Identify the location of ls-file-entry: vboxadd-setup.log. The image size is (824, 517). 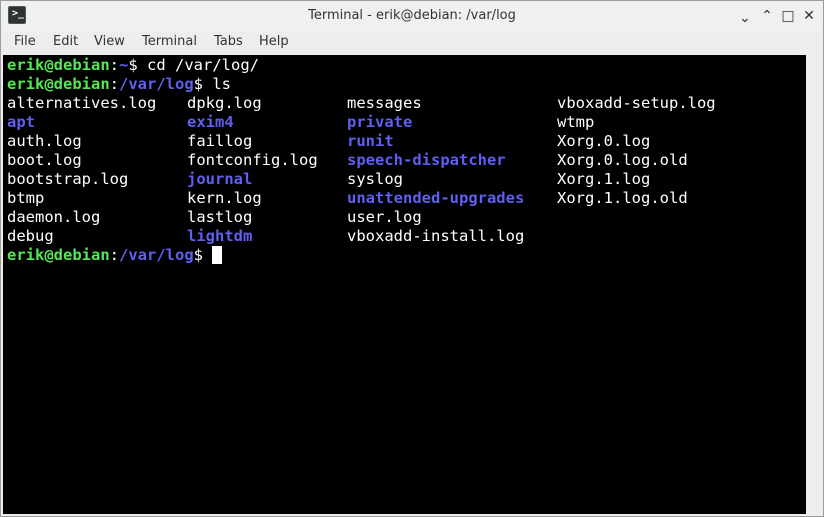
(636, 103).